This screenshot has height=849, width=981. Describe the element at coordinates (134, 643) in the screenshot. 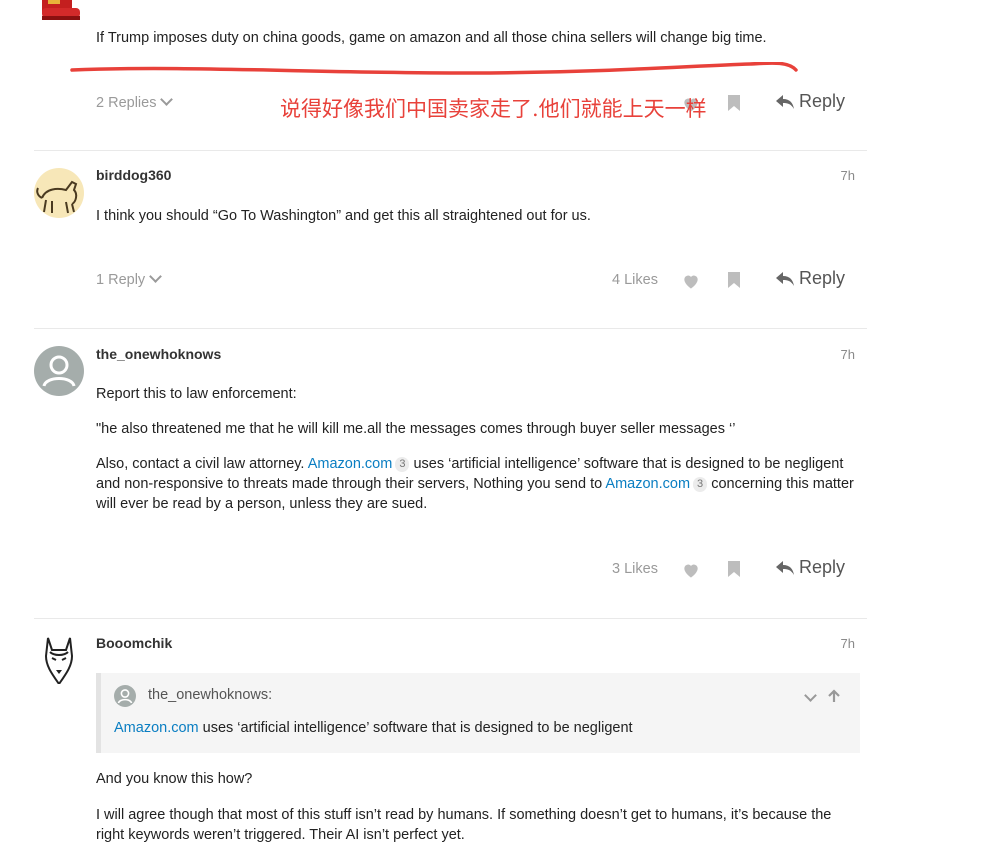

I see `username: Booomchik` at that location.